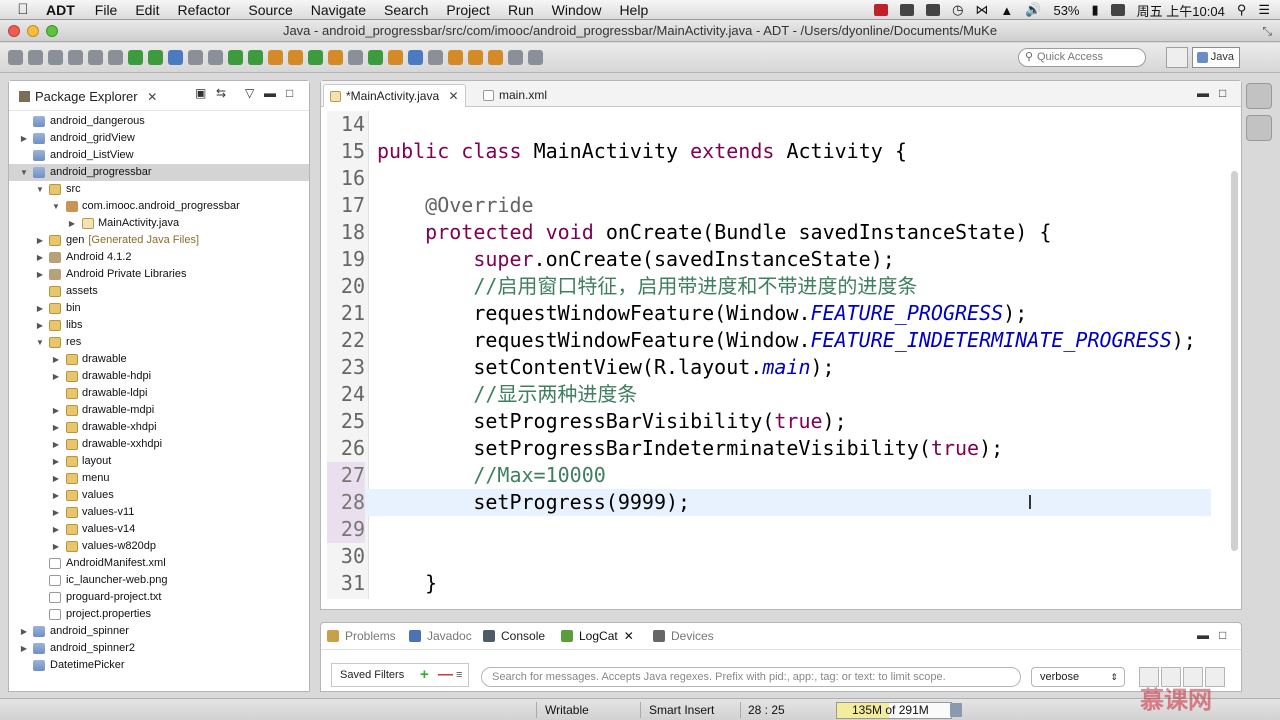 Image resolution: width=1280 pixels, height=720 pixels. Describe the element at coordinates (769, 394) in the screenshot. I see `code-line: 24 //显示两种进度条` at that location.